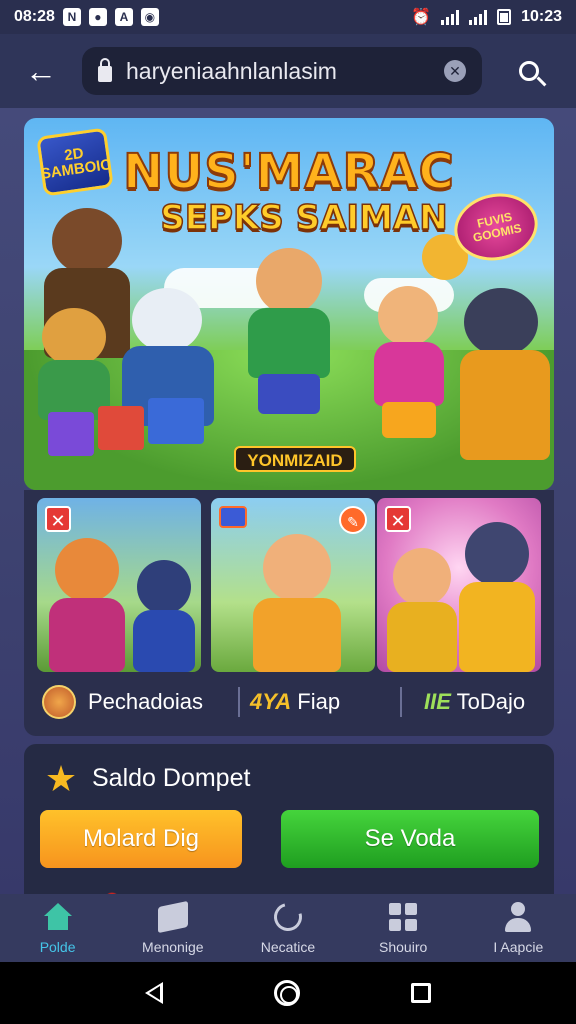 This screenshot has height=1024, width=576. Describe the element at coordinates (57, 947) in the screenshot. I see `nav-label: Polde` at that location.